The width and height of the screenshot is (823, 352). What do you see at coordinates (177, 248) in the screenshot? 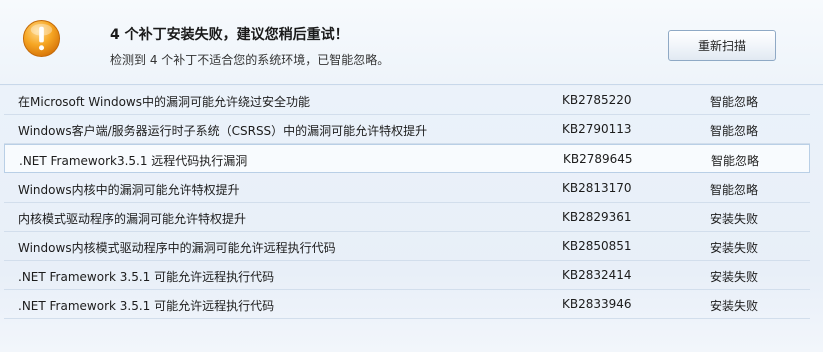
I see `patch-name: Windows内核模式驱动程序中的漏洞可能允许远程执行代码` at bounding box center [177, 248].